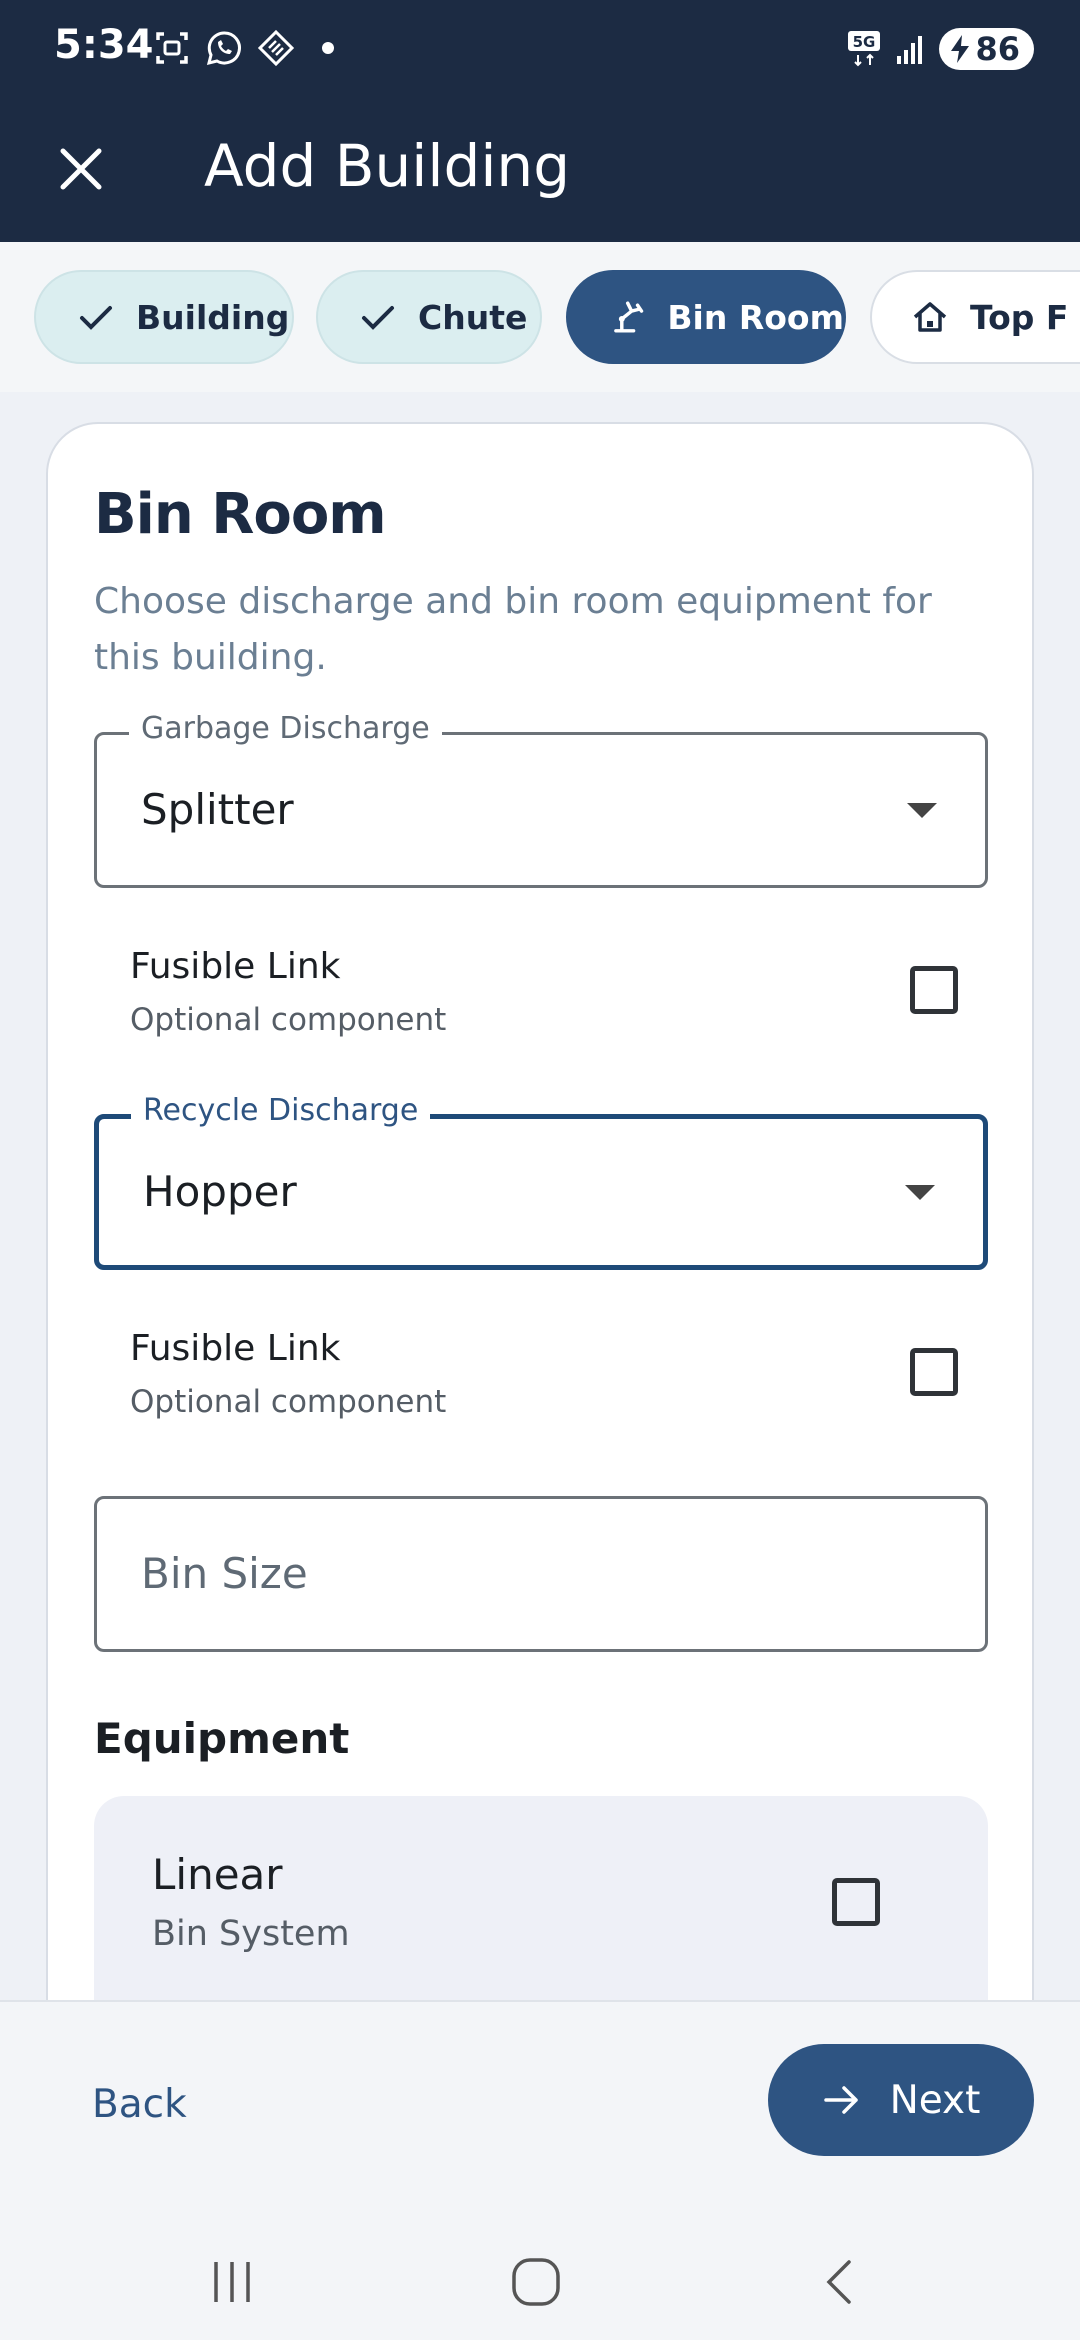 This screenshot has width=1080, height=2340. I want to click on back-chevron-icon, so click(838, 2282).